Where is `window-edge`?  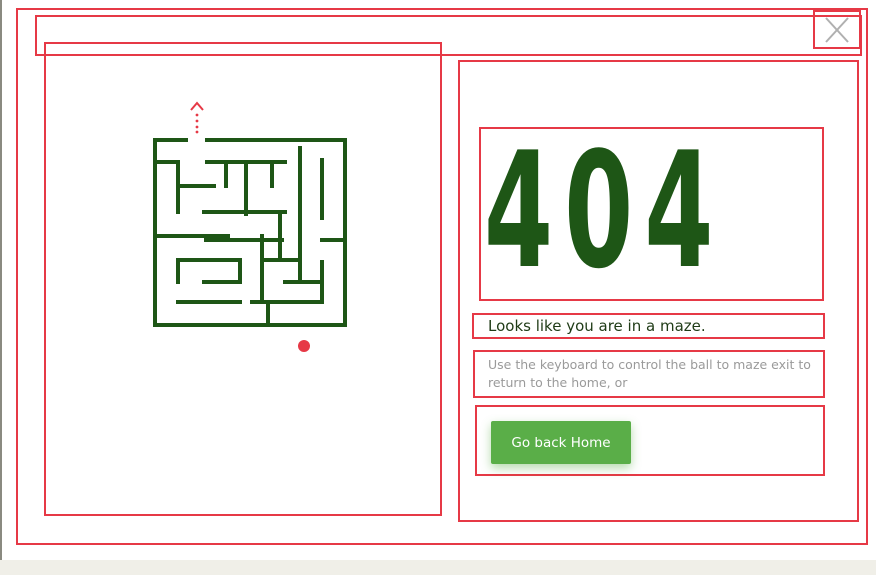
window-edge is located at coordinates (1, 287).